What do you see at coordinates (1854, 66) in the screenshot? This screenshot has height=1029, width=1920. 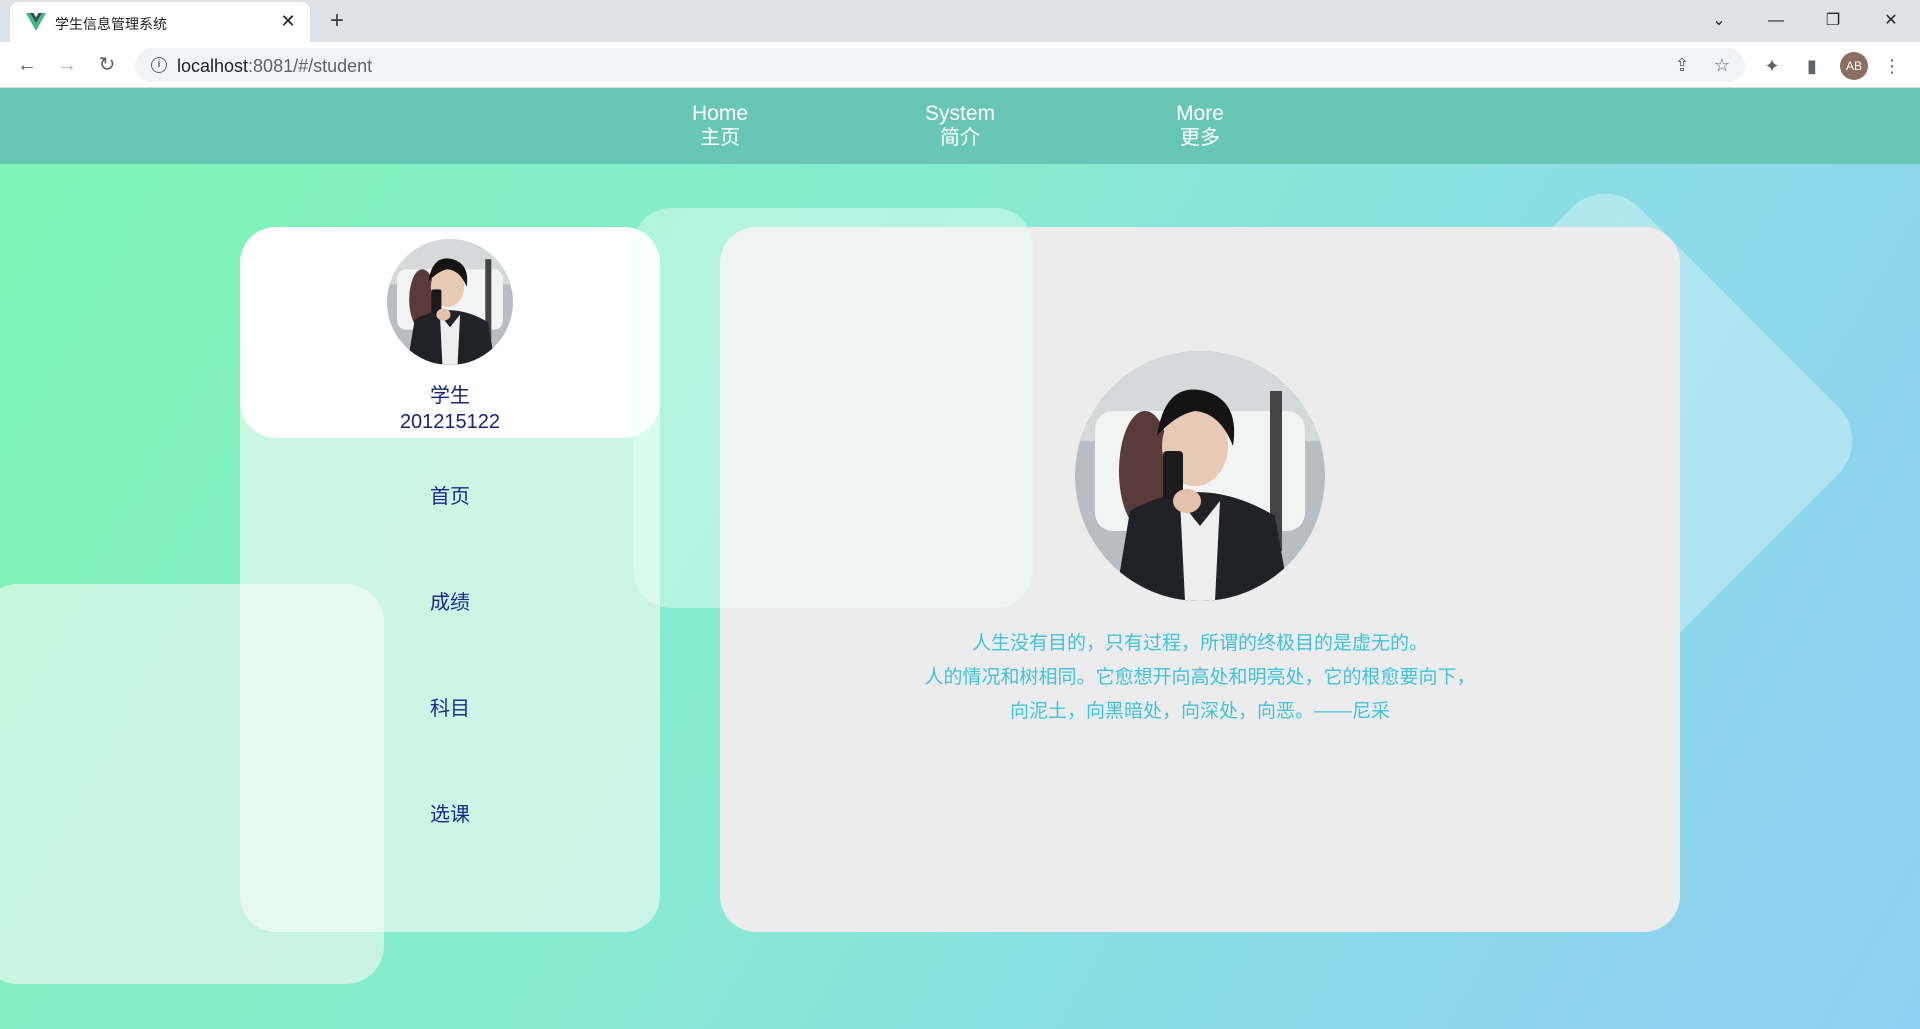 I see `profile-avatar: AB` at bounding box center [1854, 66].